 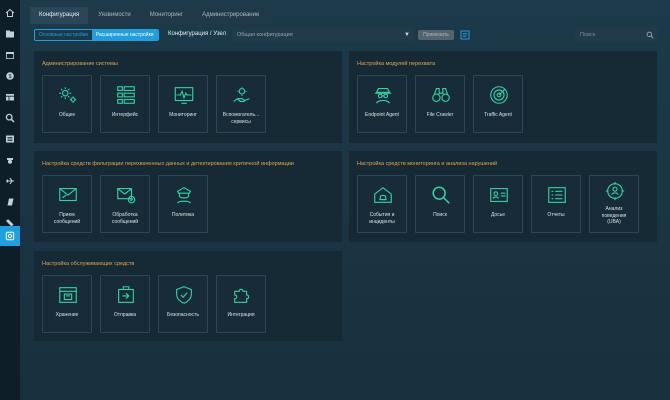 What do you see at coordinates (383, 194) in the screenshot?
I see `alarm-house-icon` at bounding box center [383, 194].